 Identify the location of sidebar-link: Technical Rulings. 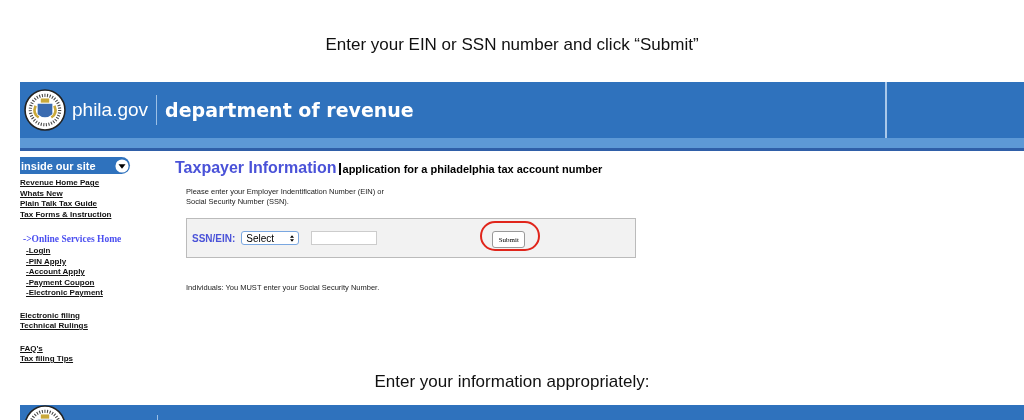
(54, 326).